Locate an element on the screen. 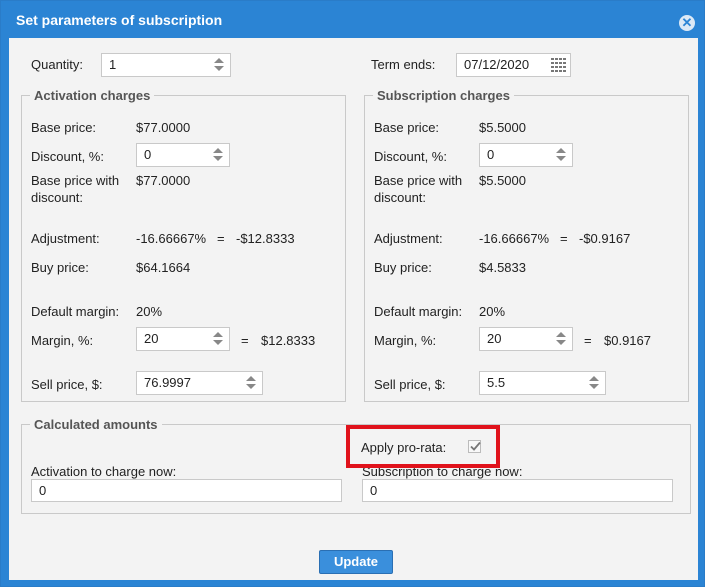 The image size is (705, 587). subscription-default-margin-label: Default margin: is located at coordinates (418, 311).